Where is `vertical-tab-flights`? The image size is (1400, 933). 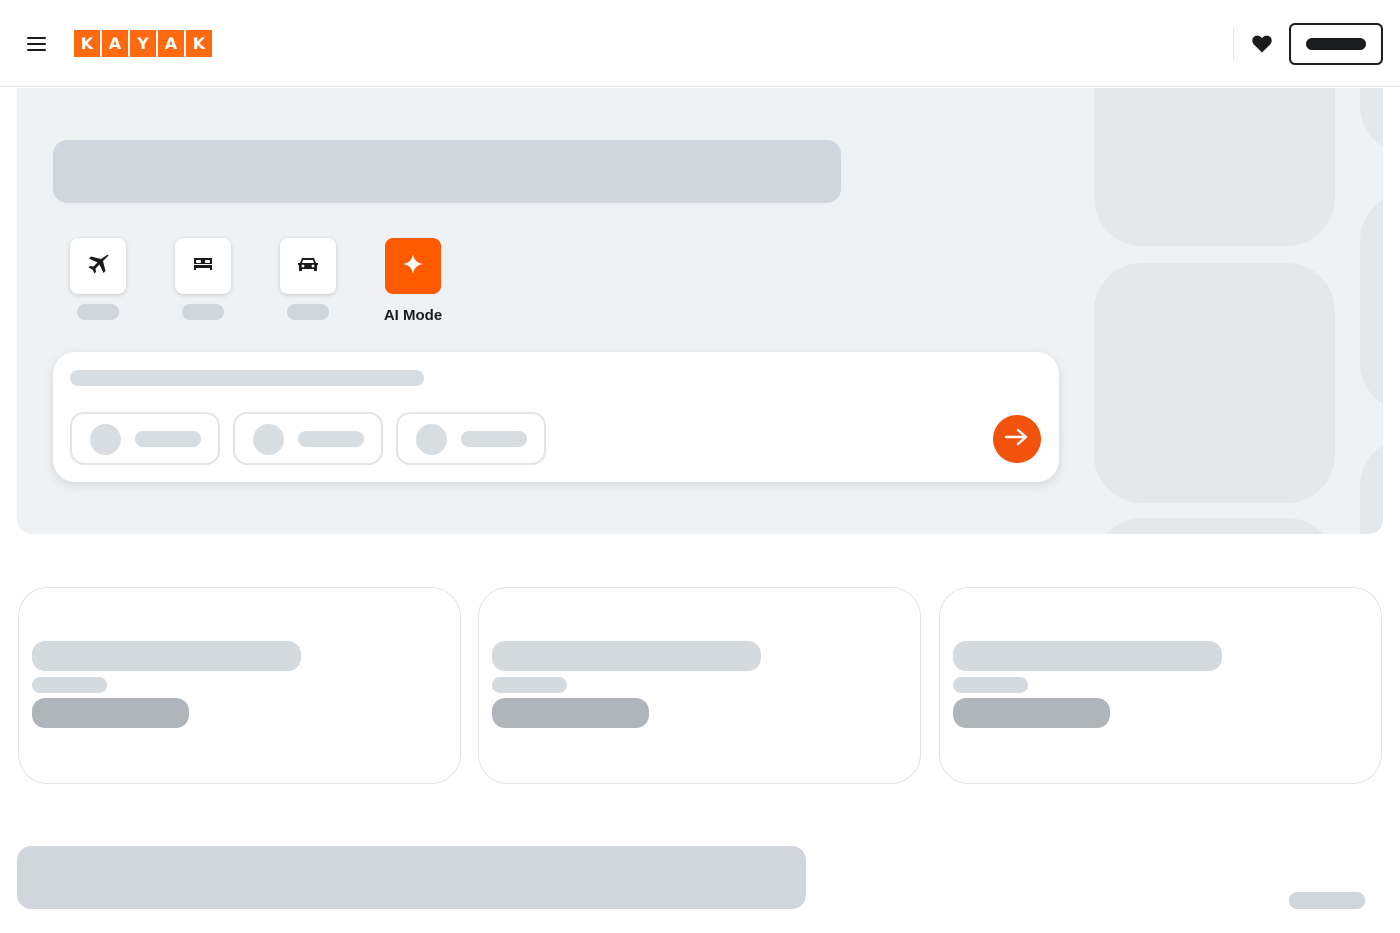 vertical-tab-flights is located at coordinates (98, 279).